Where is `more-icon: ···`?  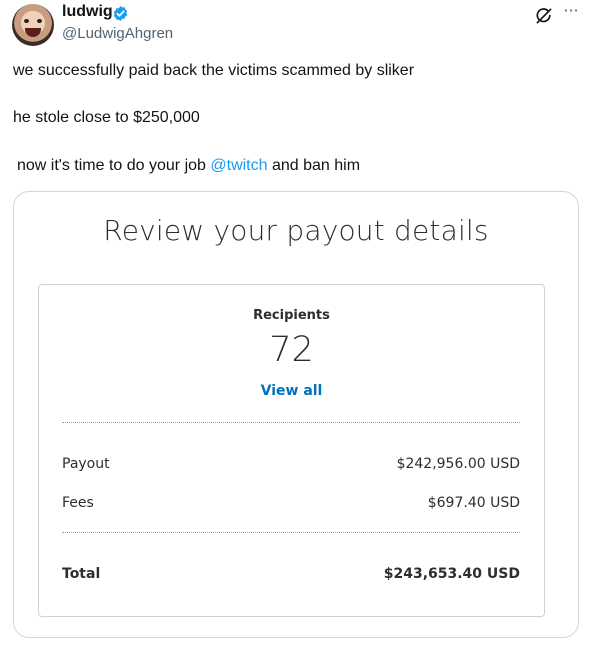 more-icon: ··· is located at coordinates (571, 13).